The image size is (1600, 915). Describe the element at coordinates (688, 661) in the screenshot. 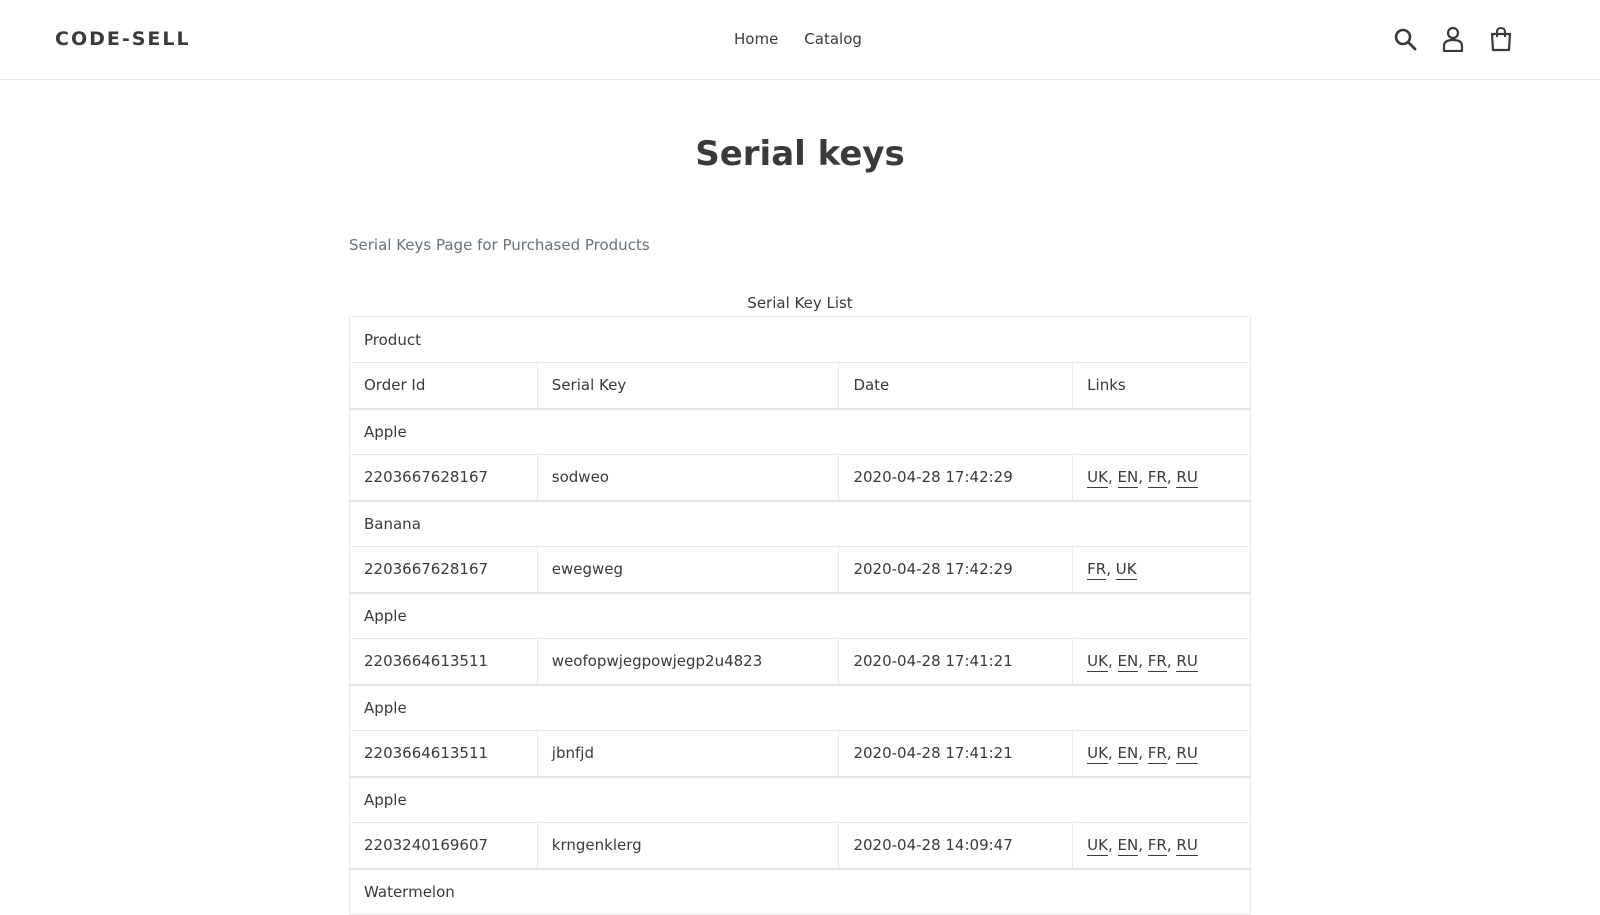

I see `serial-key-cell: weofopwjegpowjegp2u4823` at that location.